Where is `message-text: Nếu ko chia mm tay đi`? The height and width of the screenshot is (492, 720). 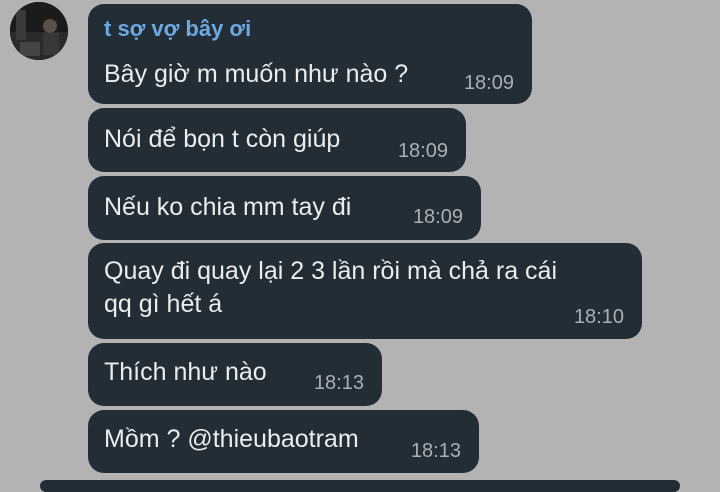 message-text: Nếu ko chia mm tay đi is located at coordinates (228, 207).